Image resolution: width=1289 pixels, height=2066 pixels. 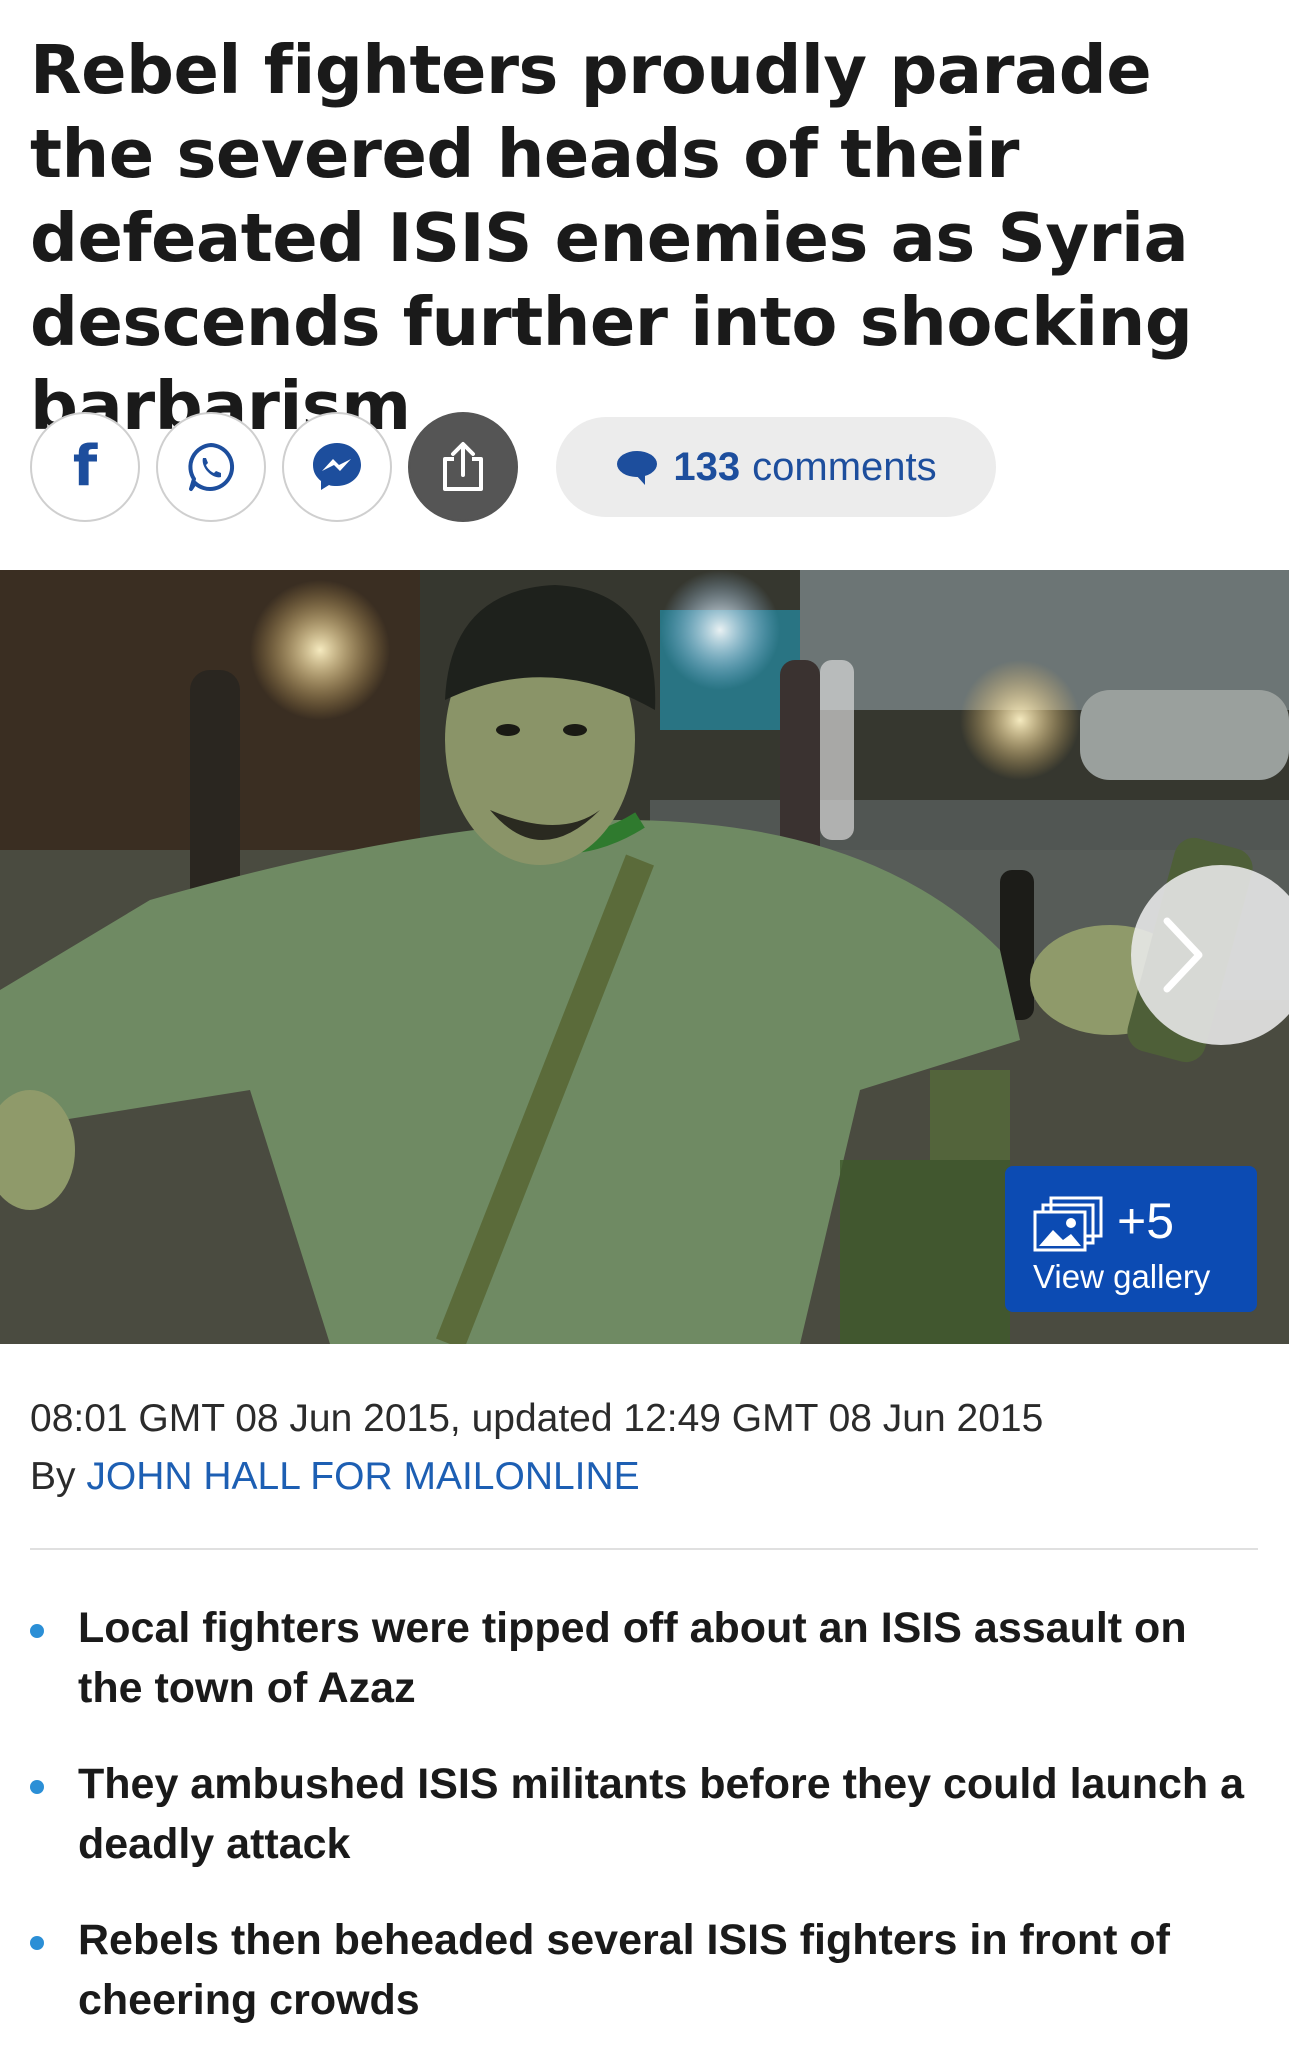 I want to click on gallery-extra-count: +5, so click(x=1146, y=1221).